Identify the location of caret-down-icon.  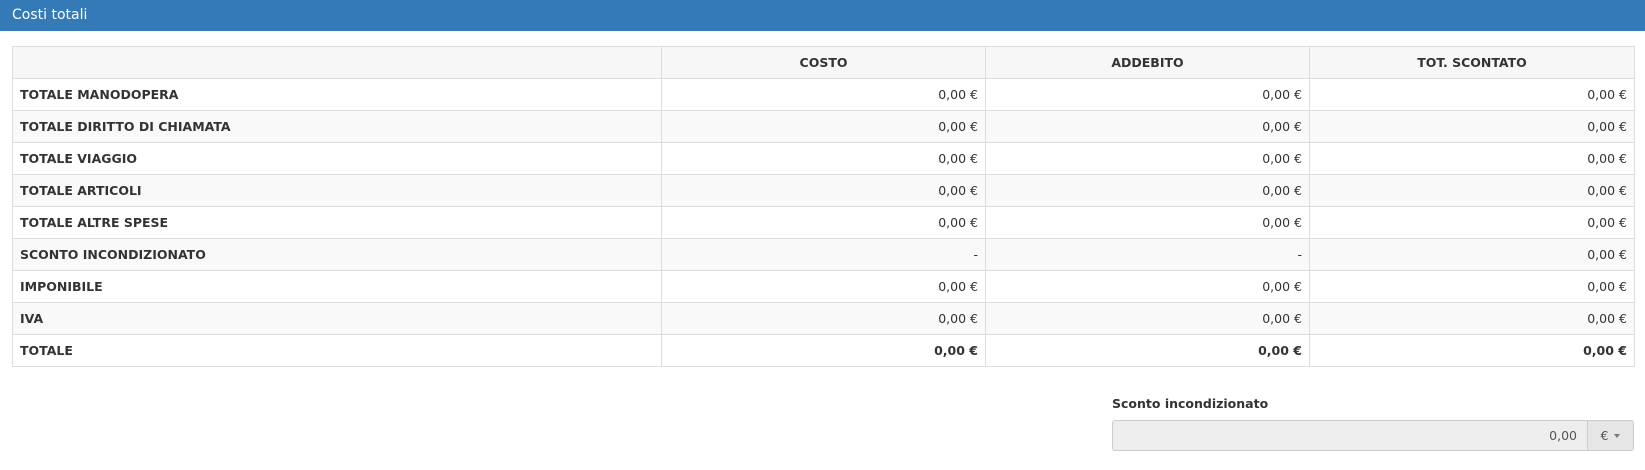
(1617, 436).